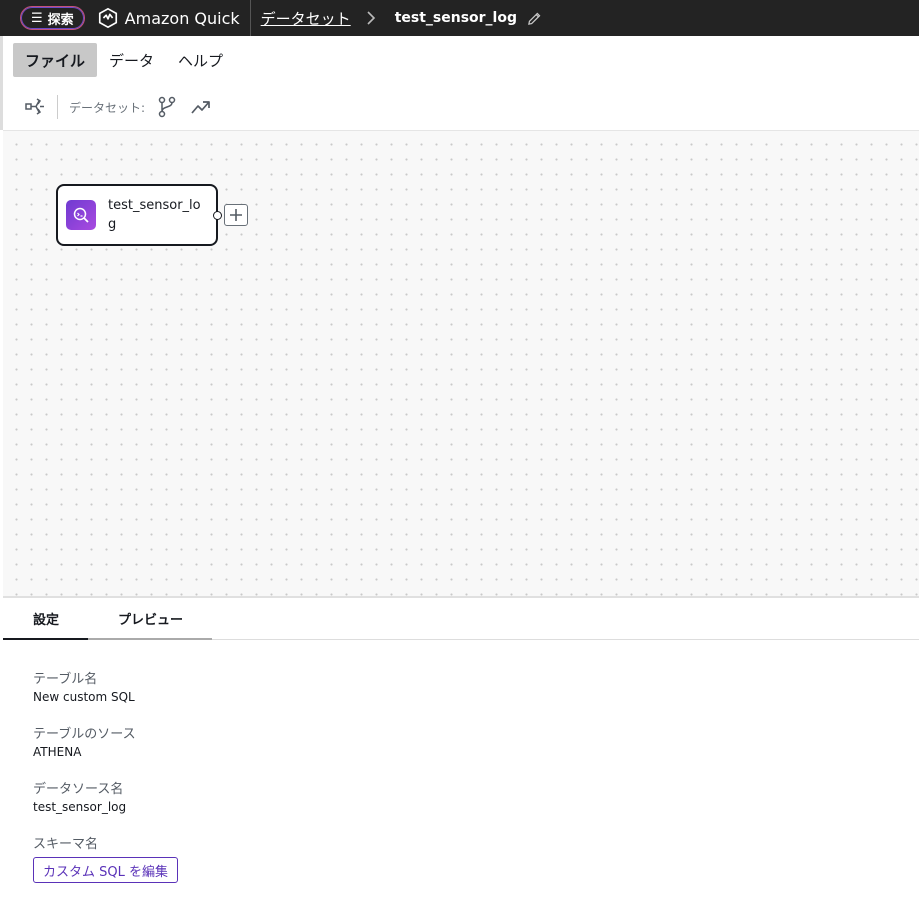  I want to click on plus-icon, so click(236, 215).